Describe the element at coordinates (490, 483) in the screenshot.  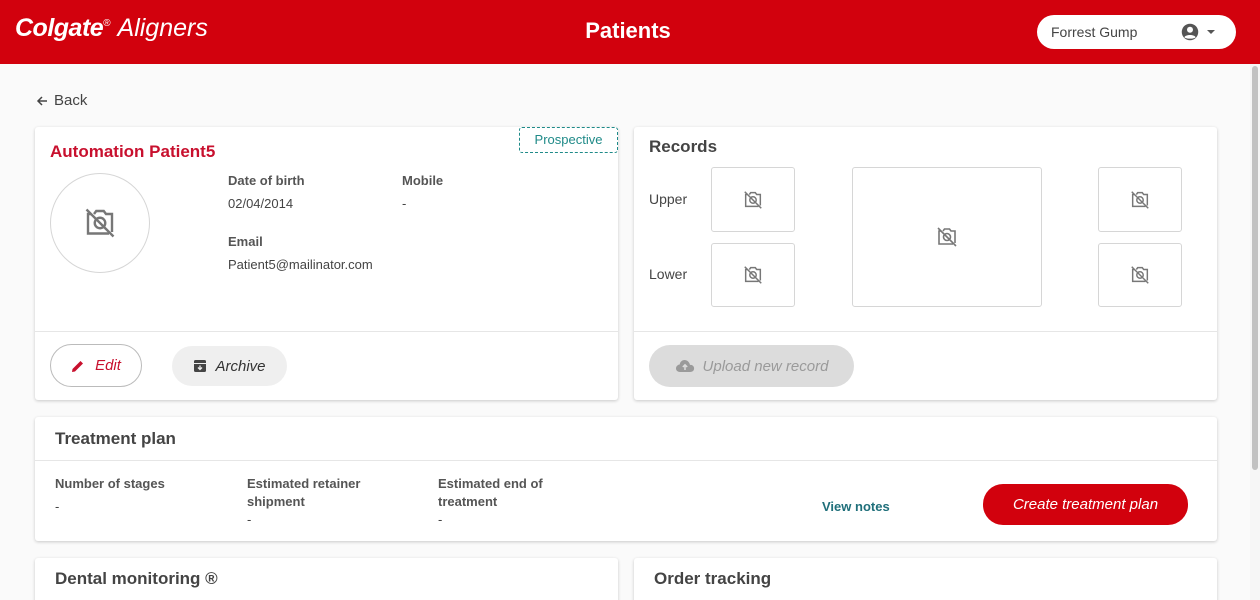
I see `end-label-line1: Estimated end of` at that location.